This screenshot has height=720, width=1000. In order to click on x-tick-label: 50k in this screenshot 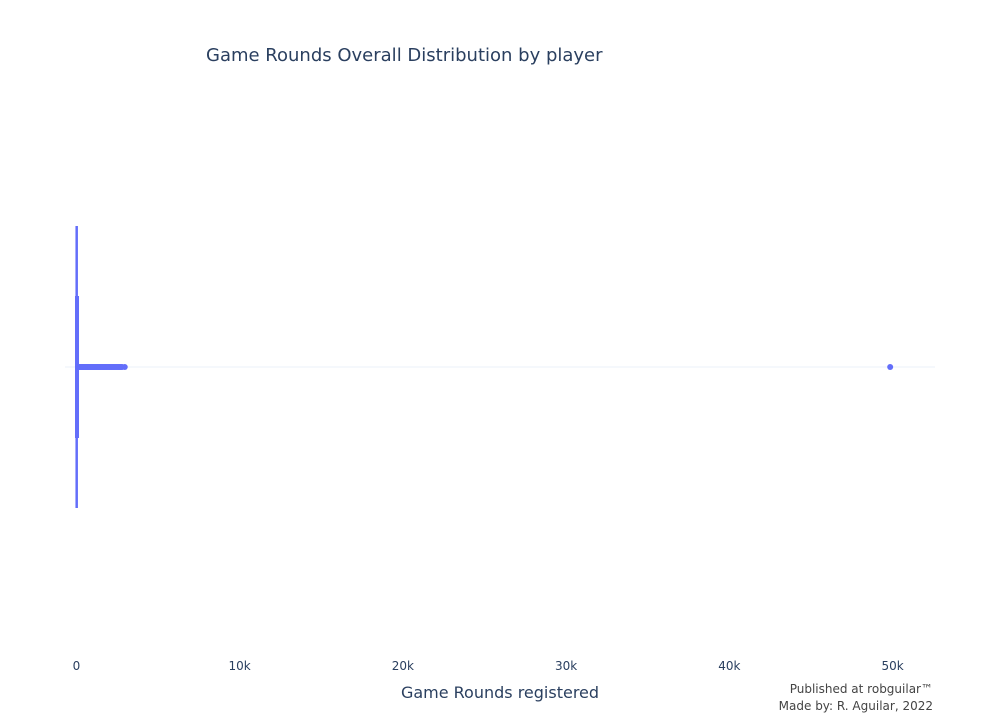, I will do `click(892, 666)`.